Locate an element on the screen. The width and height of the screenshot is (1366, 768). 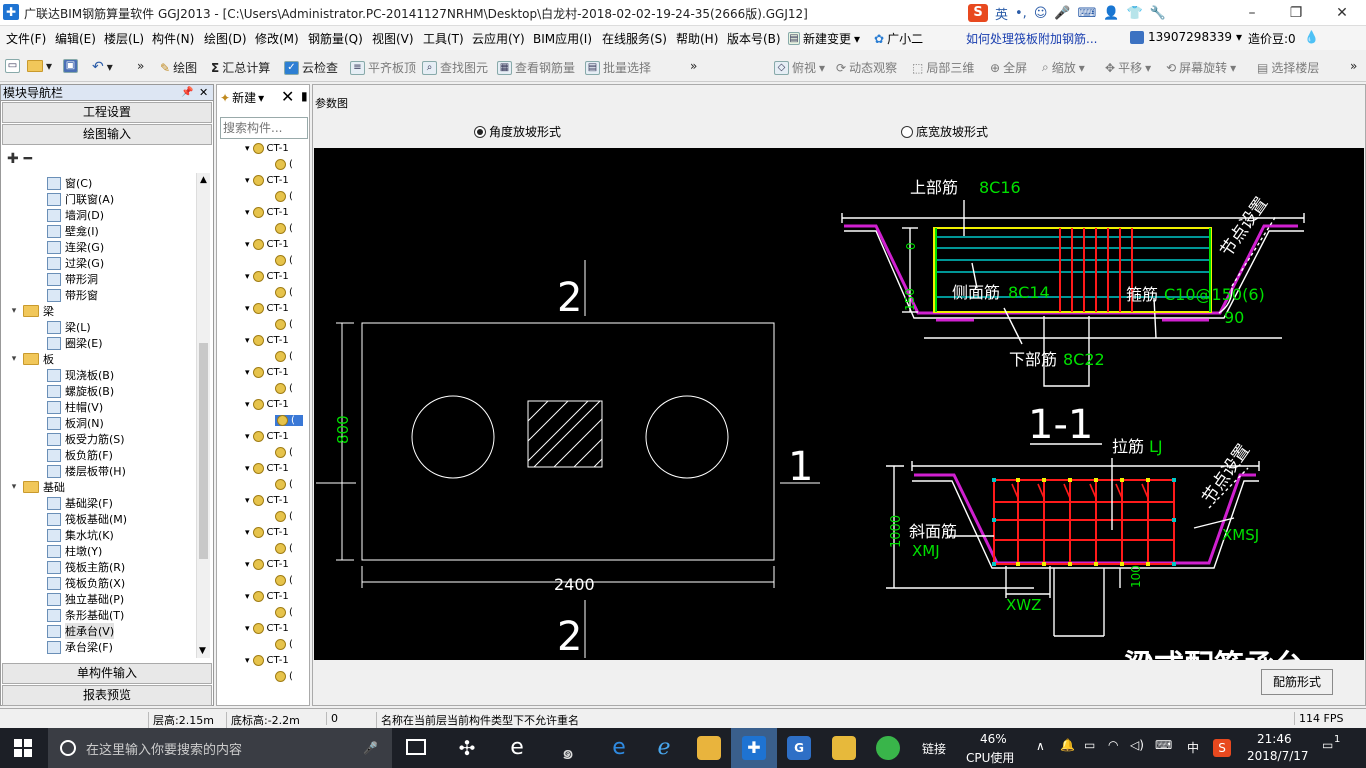
tree-item: 门联窗(A) is located at coordinates (80, 199).